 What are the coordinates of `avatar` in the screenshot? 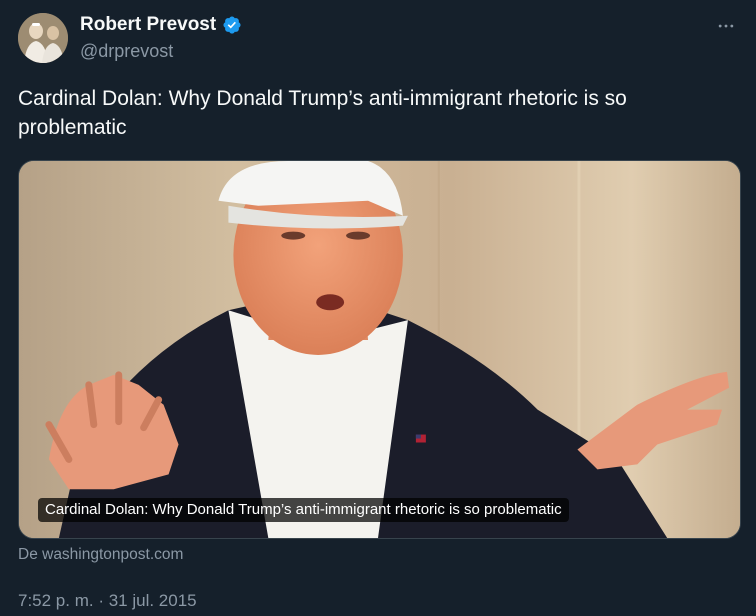 It's located at (43, 38).